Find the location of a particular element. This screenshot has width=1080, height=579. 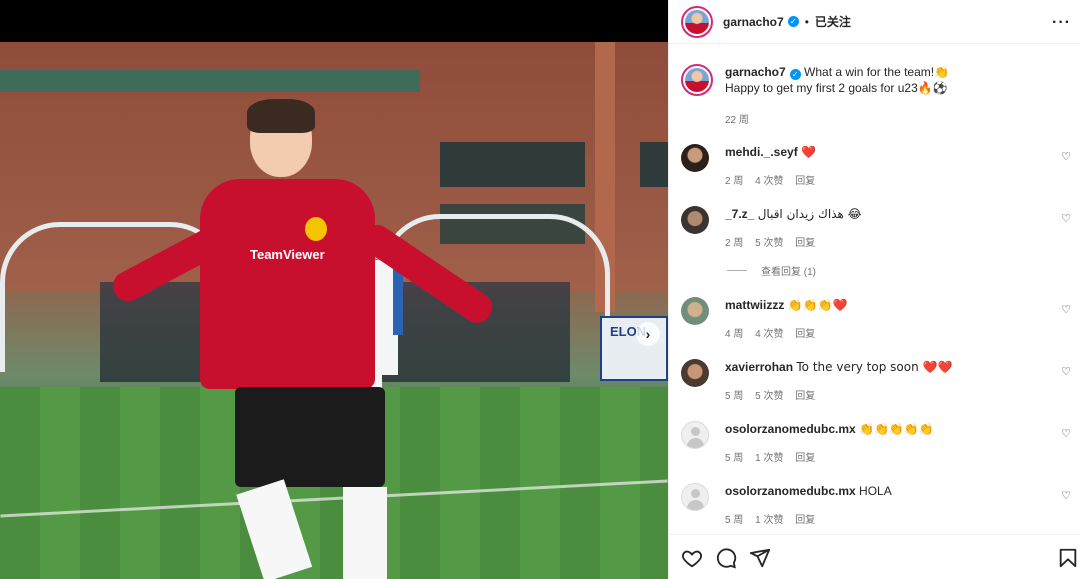

comment-text: ❤️ is located at coordinates (808, 152).